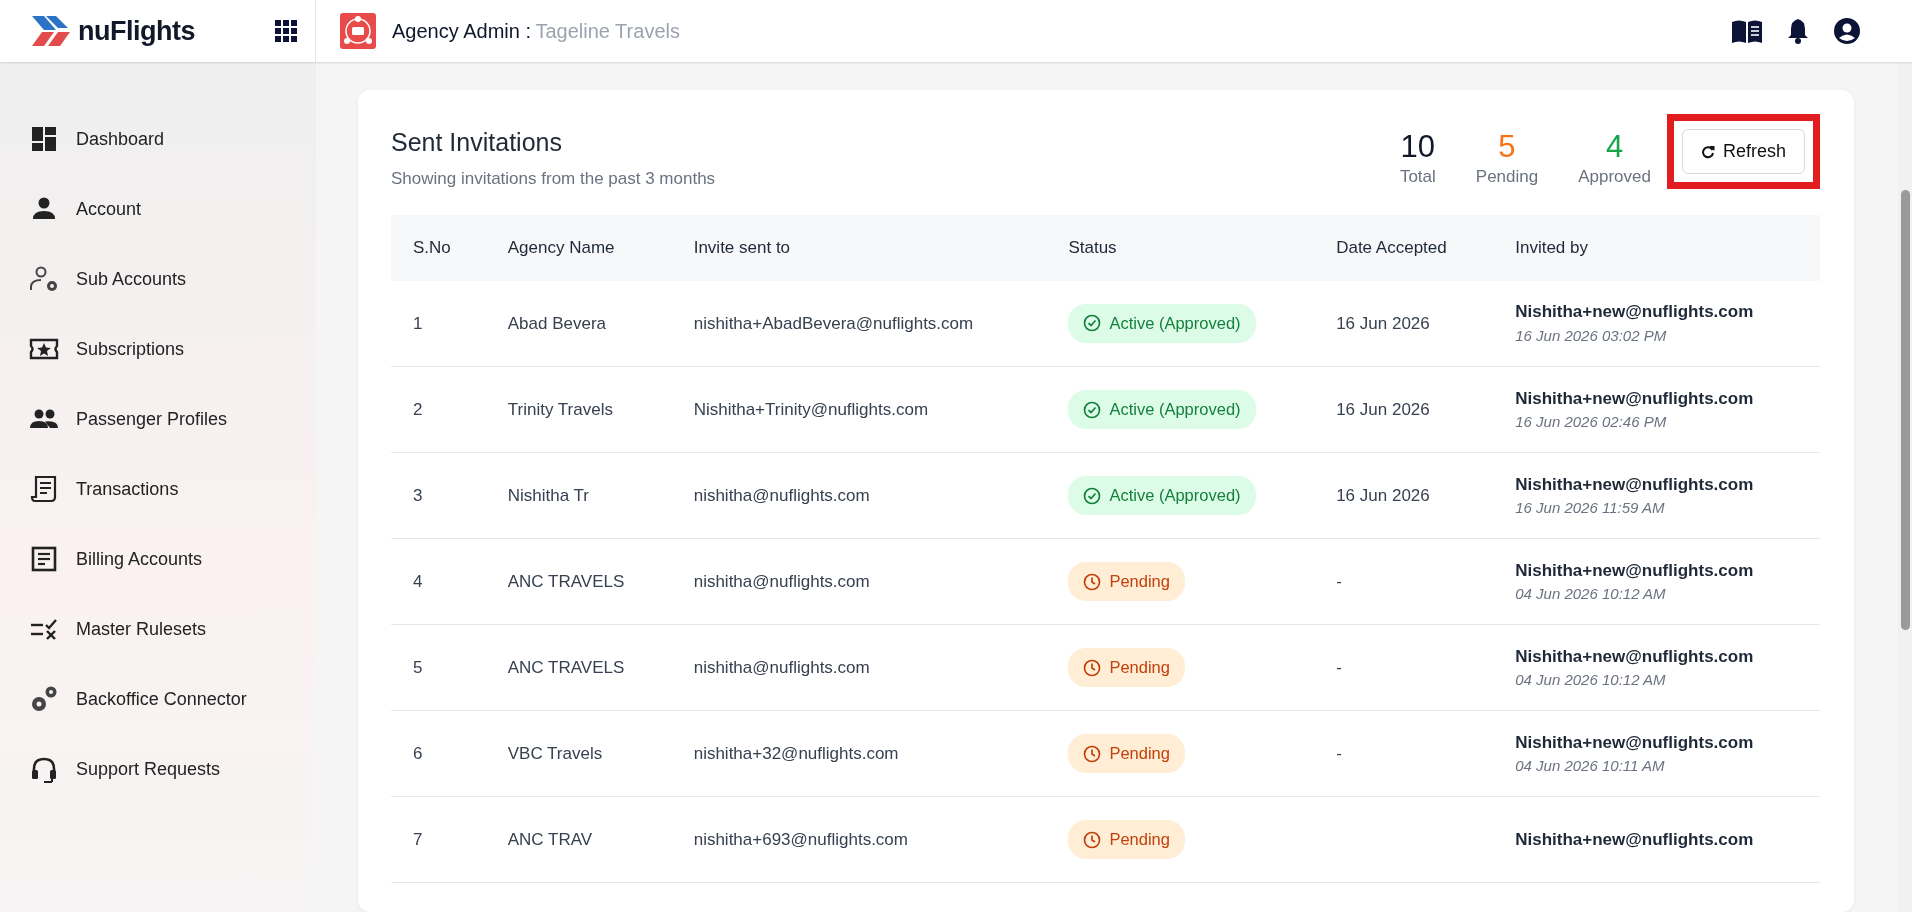 This screenshot has height=912, width=1912. I want to click on sidebar-item: Billing Accounts, so click(158, 559).